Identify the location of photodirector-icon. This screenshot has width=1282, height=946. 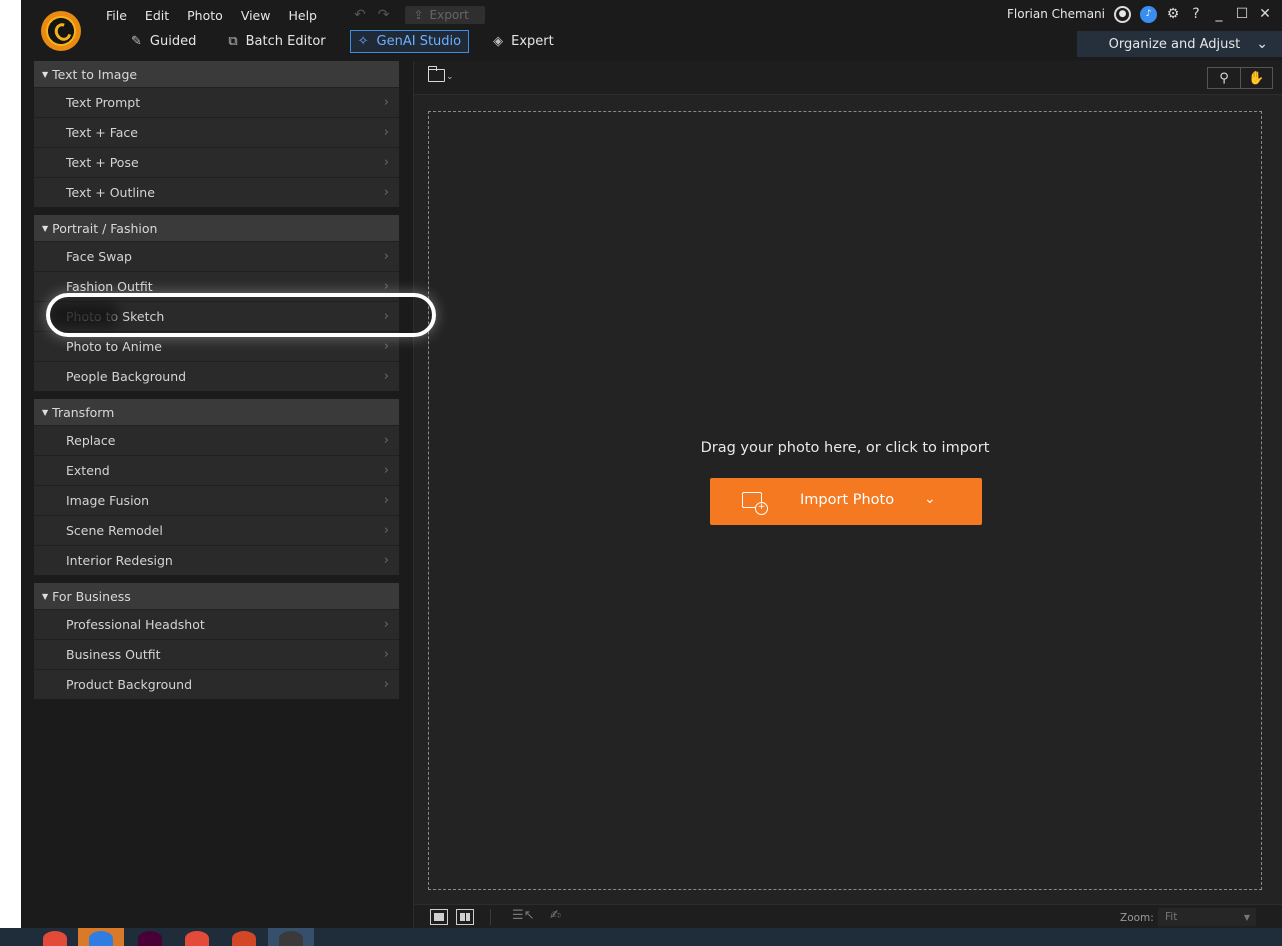
(291, 938).